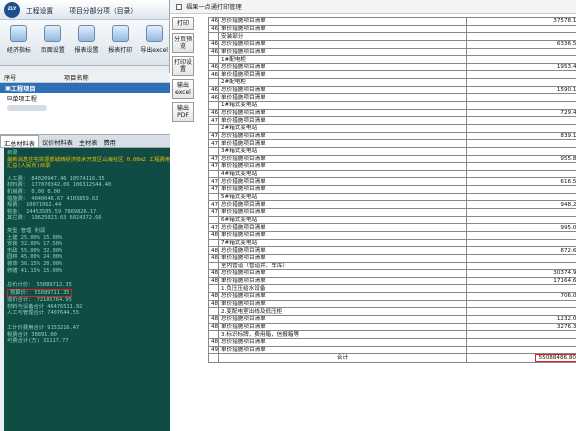 The width and height of the screenshot is (576, 431). I want to click on row-number: 463, so click(213, 44).